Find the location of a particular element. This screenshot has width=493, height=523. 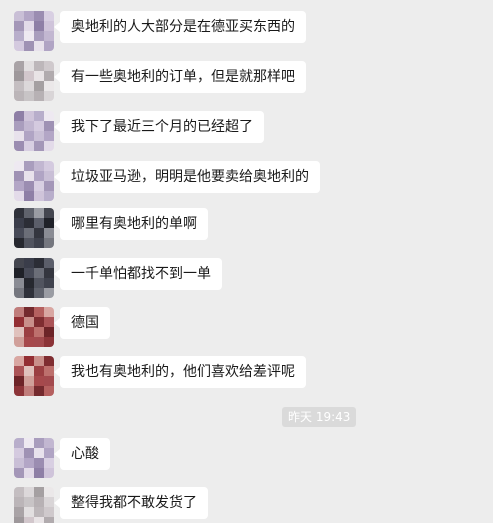

message-row: 我下了最近三个月的已经超了 is located at coordinates (246, 131).